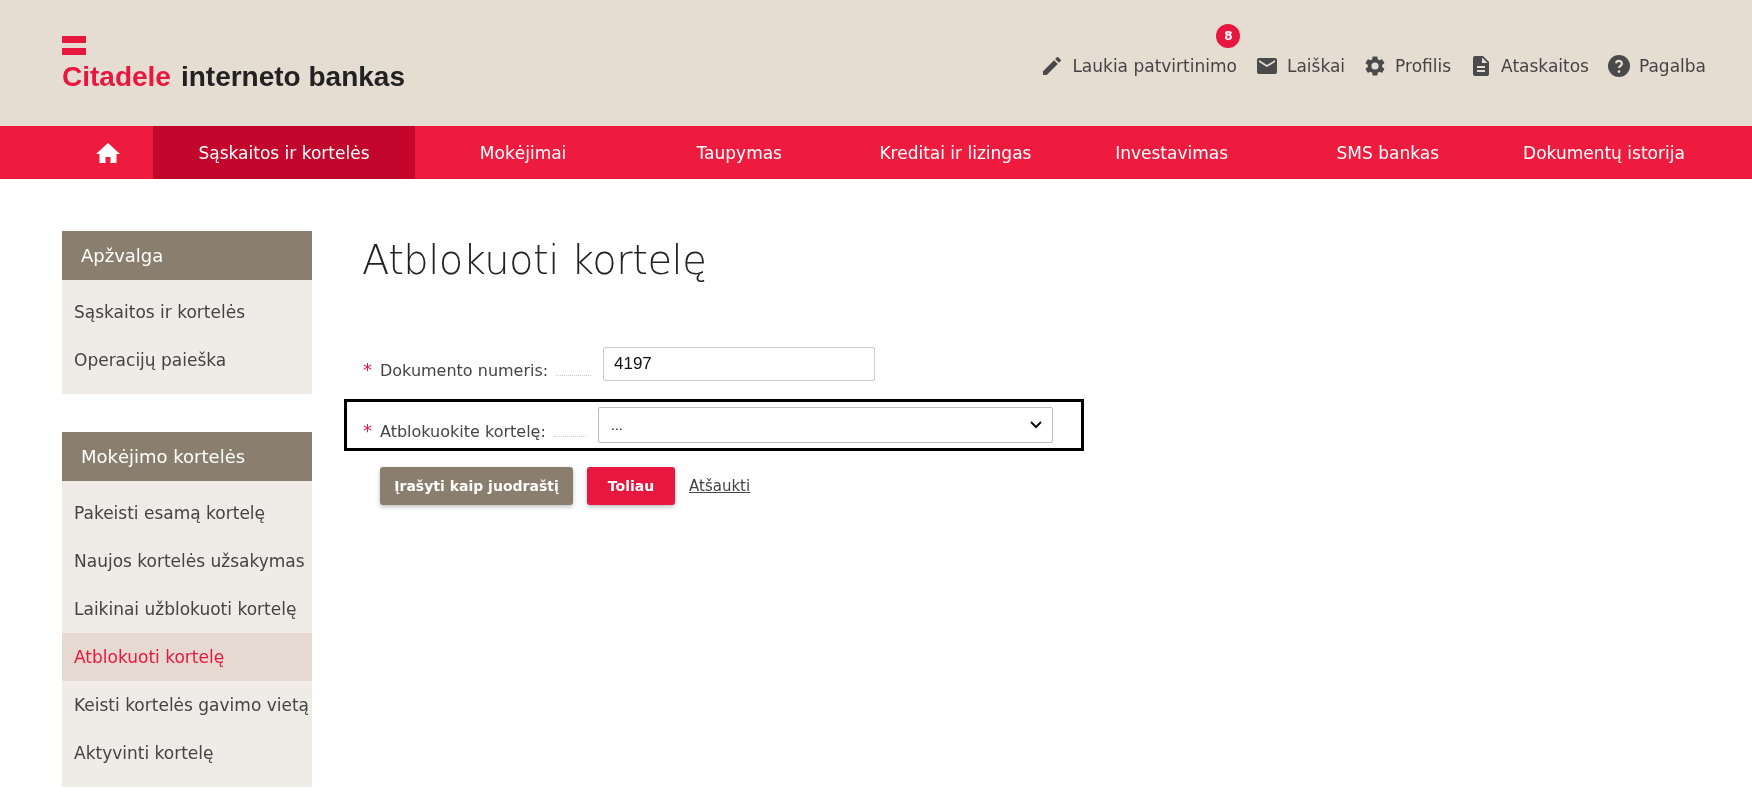 The height and width of the screenshot is (810, 1752). I want to click on nav-tab: Taupymas, so click(739, 152).